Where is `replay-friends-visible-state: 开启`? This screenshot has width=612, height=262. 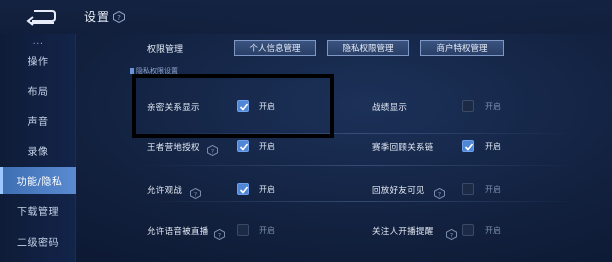 replay-friends-visible-state: 开启 is located at coordinates (493, 189).